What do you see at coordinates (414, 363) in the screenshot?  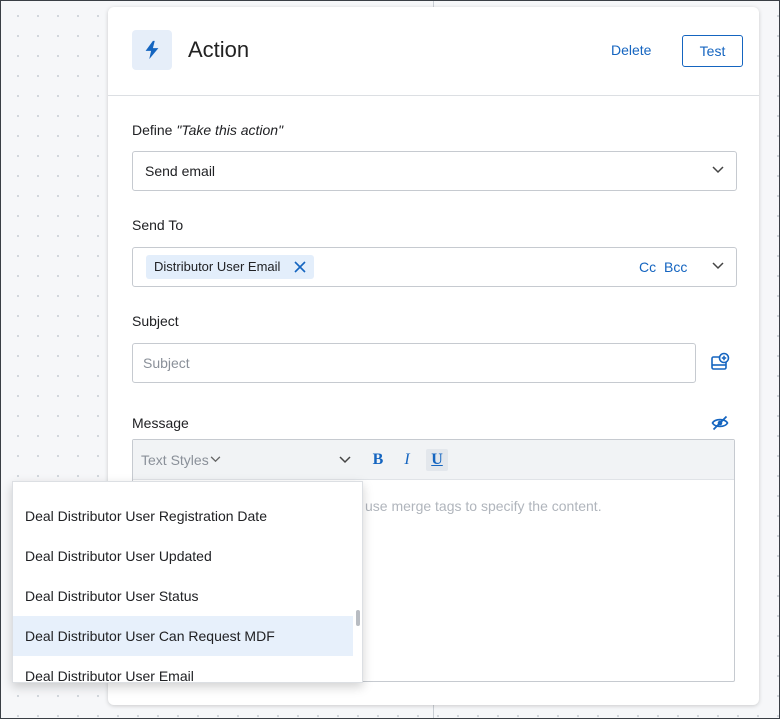 I see `subject-input: Subject` at bounding box center [414, 363].